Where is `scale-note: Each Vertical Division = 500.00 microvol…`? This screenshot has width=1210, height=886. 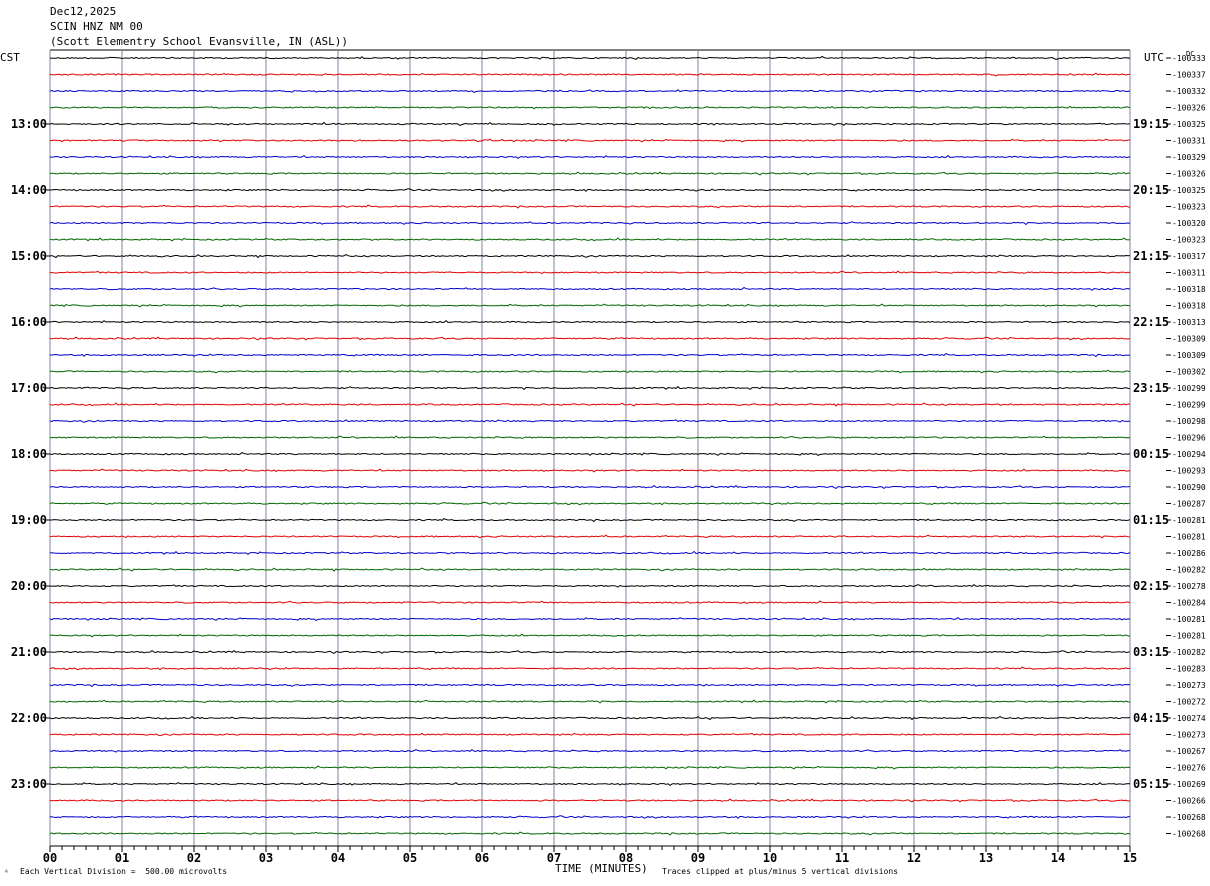
scale-note: Each Vertical Division = 500.00 microvol… is located at coordinates (124, 871).